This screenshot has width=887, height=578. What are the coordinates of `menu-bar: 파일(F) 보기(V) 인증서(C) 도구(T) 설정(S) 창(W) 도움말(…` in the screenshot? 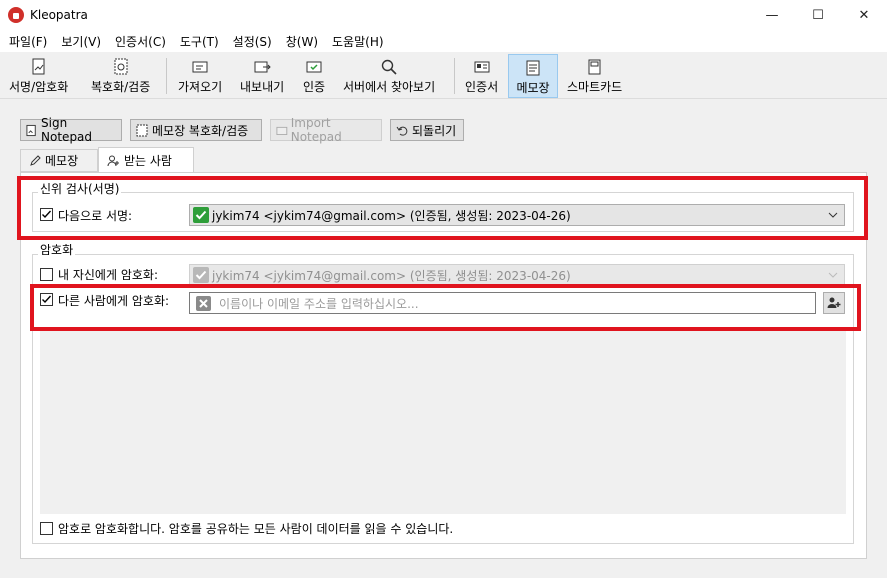 It's located at (443, 41).